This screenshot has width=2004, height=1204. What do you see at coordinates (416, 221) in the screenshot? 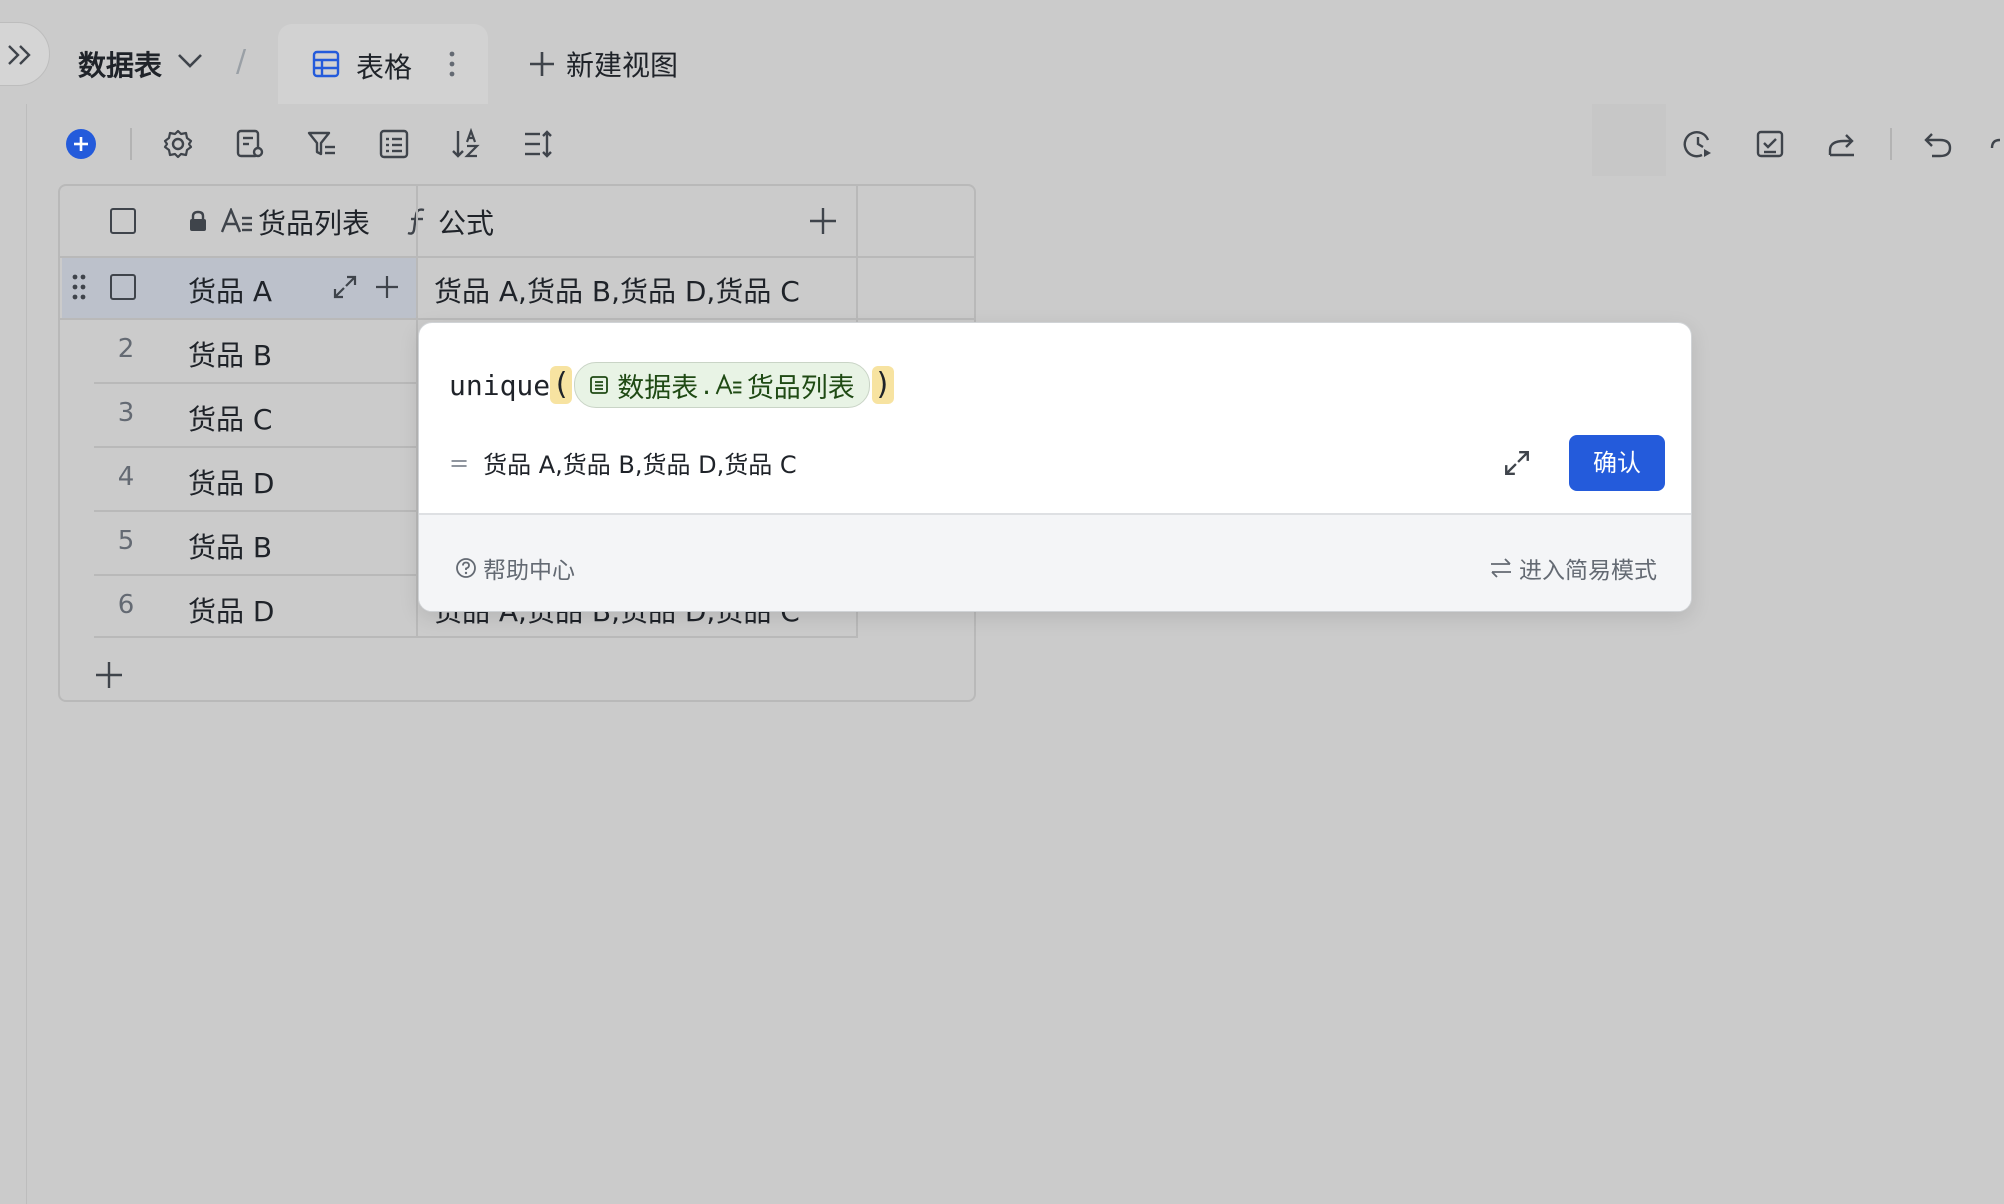
I see `formula-icon` at bounding box center [416, 221].